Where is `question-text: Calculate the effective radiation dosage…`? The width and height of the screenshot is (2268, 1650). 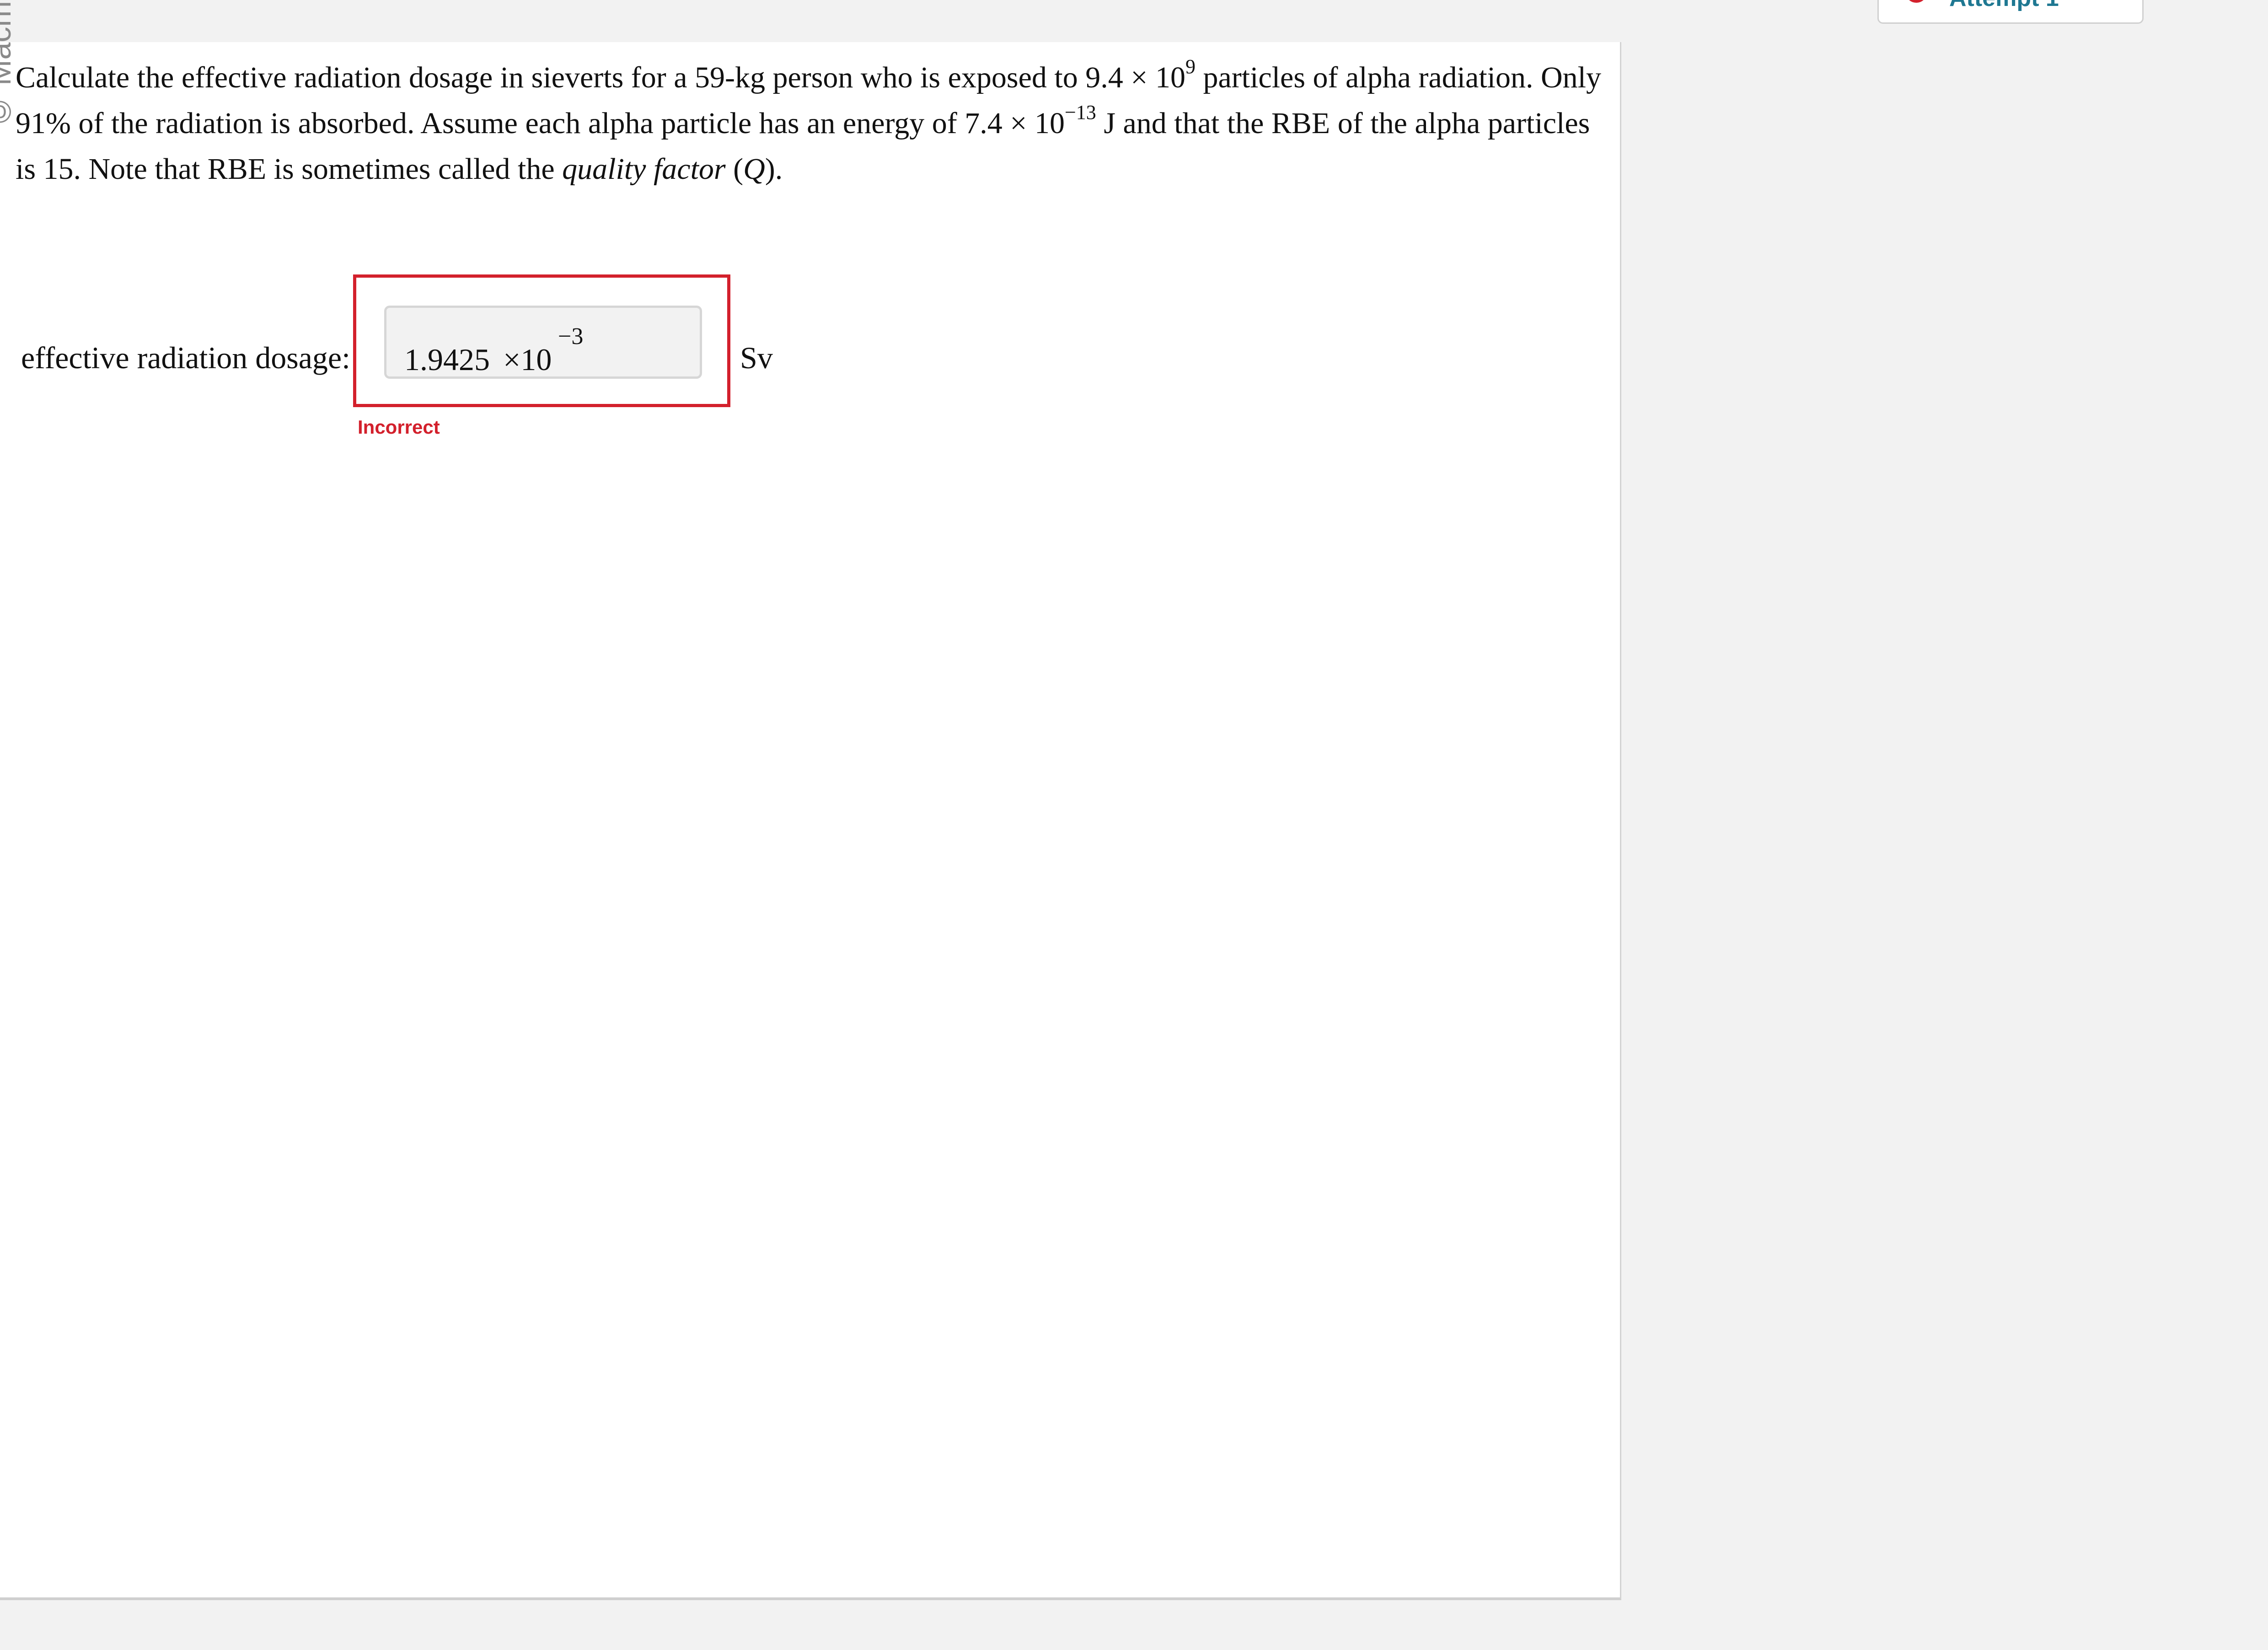 question-text: Calculate the effective radiation dosage… is located at coordinates (816, 123).